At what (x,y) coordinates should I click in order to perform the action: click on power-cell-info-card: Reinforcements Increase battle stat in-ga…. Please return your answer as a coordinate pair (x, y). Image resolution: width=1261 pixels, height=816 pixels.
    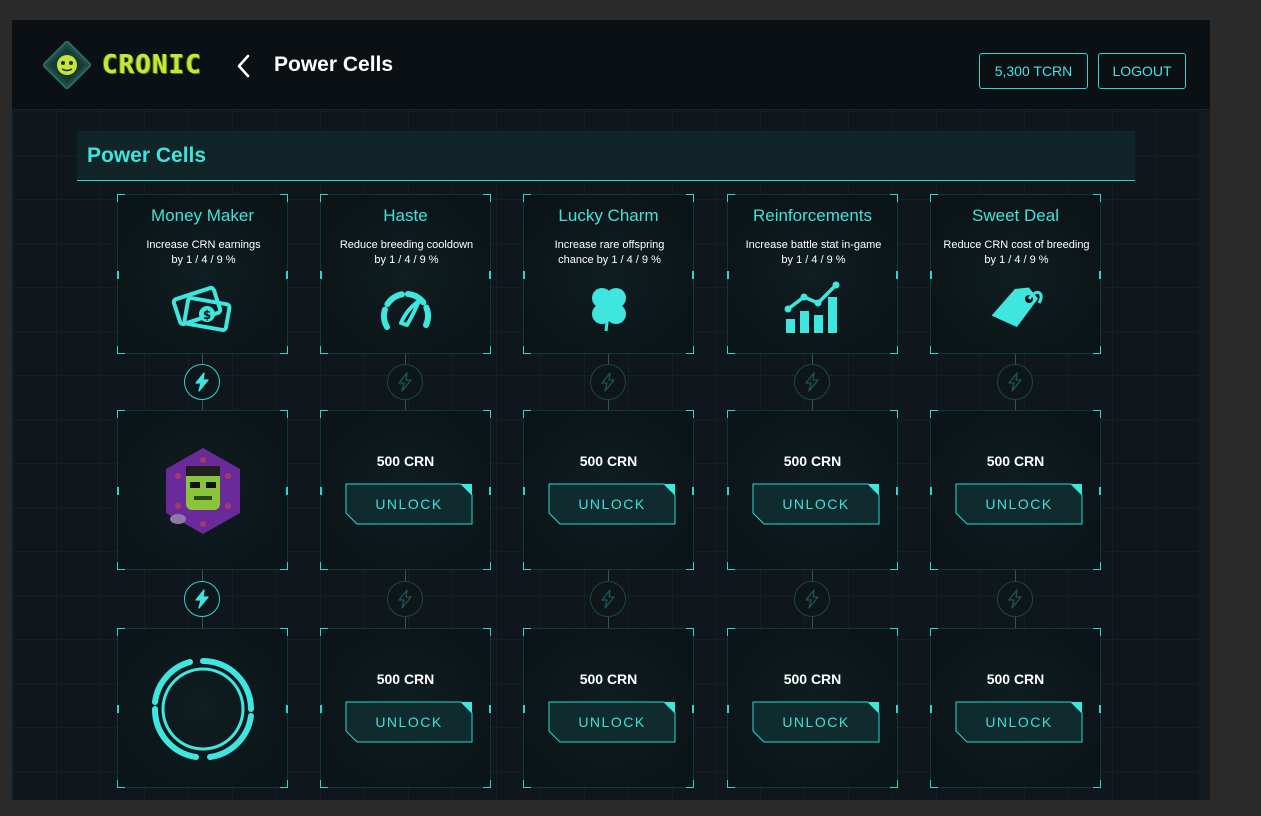
    Looking at the image, I should click on (812, 274).